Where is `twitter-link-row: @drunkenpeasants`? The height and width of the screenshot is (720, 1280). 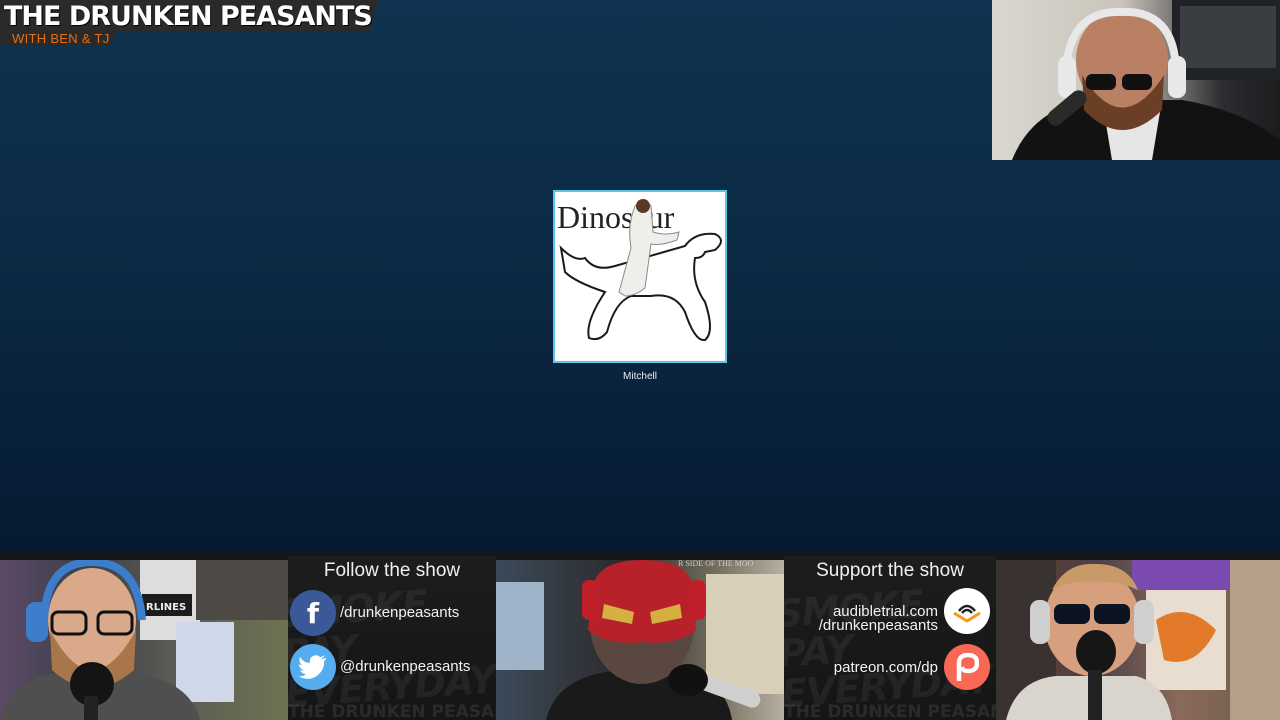
twitter-link-row: @drunkenpeasants is located at coordinates (392, 667).